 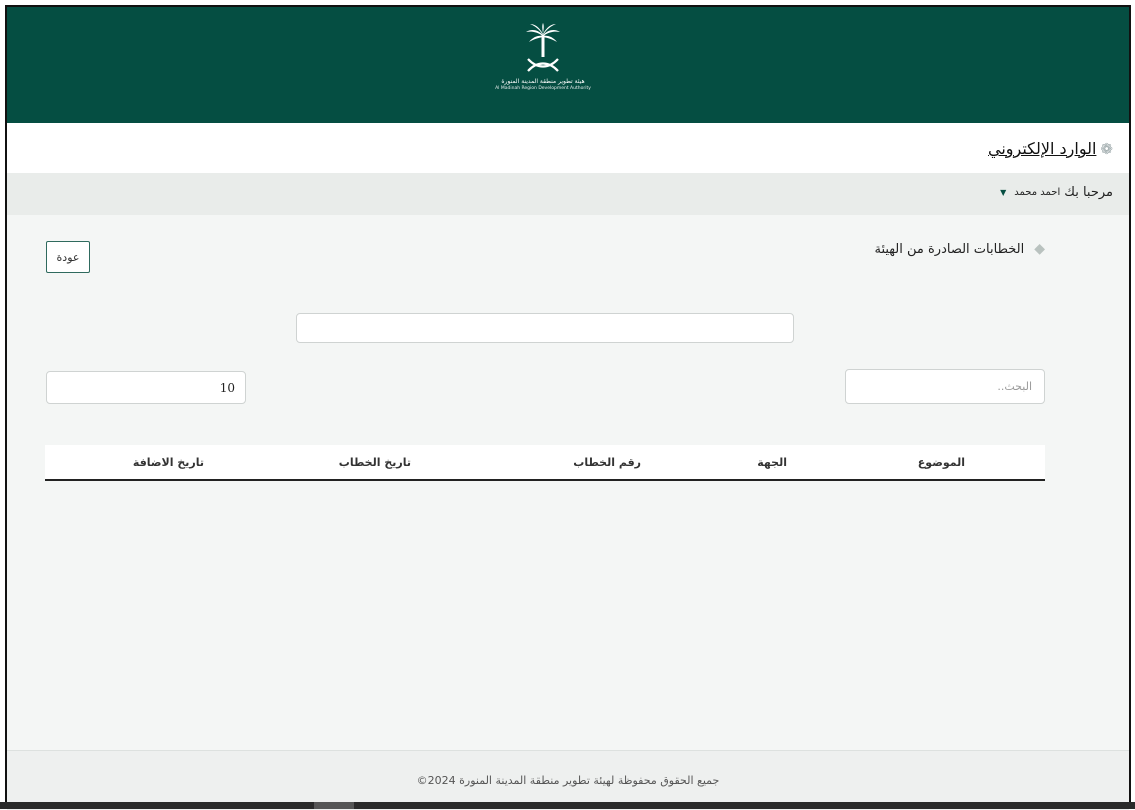 What do you see at coordinates (567, 805) in the screenshot?
I see `horizontal-scrollbar` at bounding box center [567, 805].